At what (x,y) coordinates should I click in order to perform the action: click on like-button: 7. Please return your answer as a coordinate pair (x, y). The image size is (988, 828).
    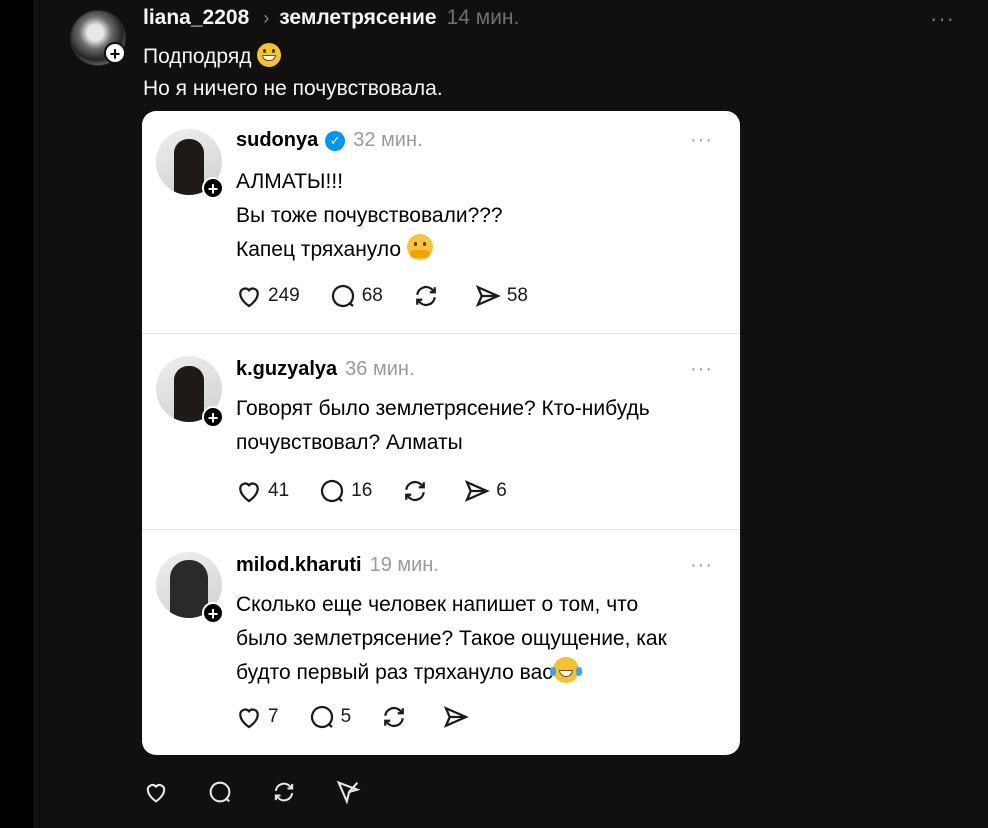
    Looking at the image, I should click on (256, 717).